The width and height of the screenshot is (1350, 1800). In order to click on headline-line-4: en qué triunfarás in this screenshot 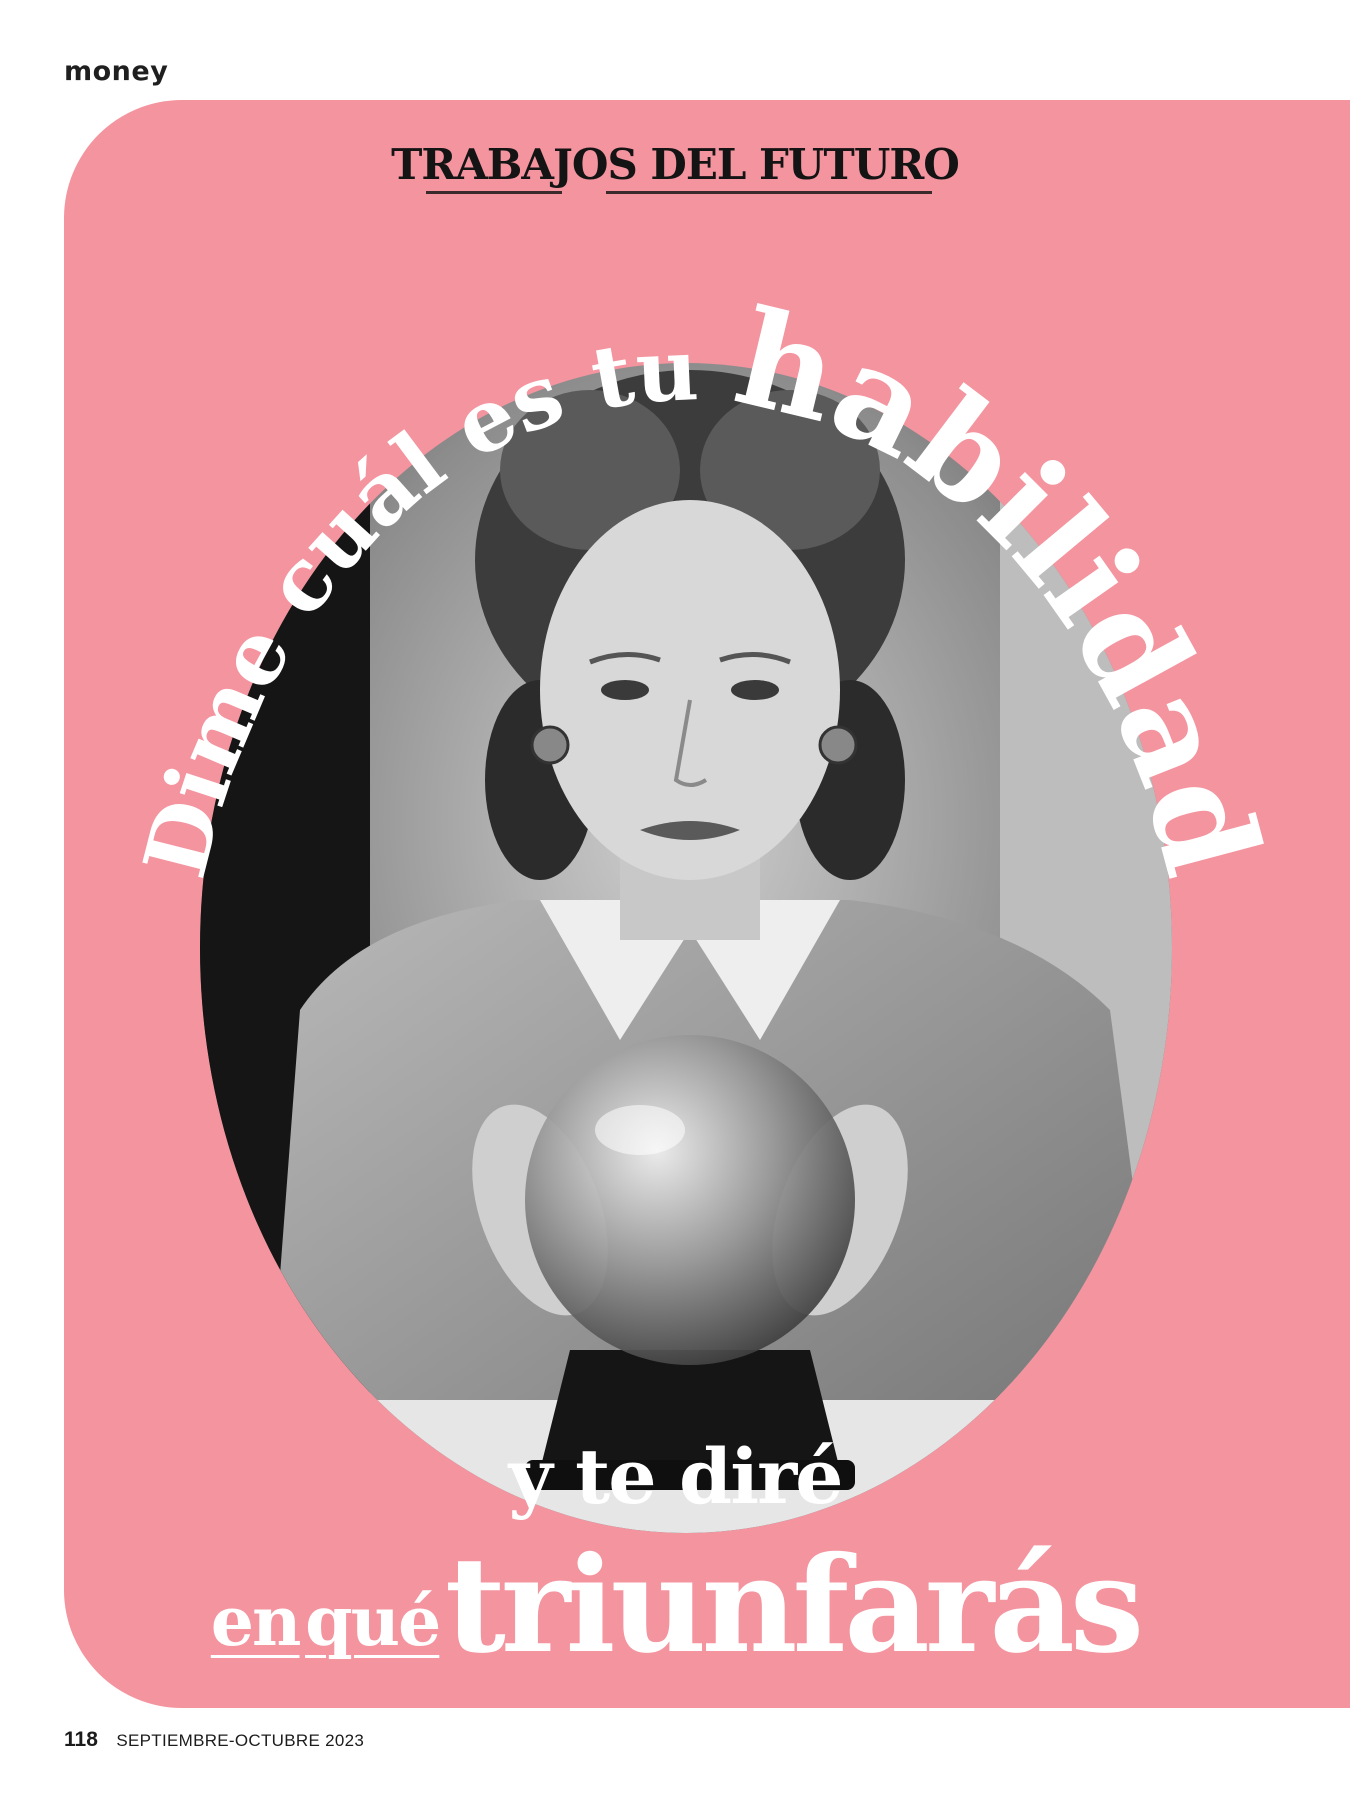, I will do `click(675, 1605)`.